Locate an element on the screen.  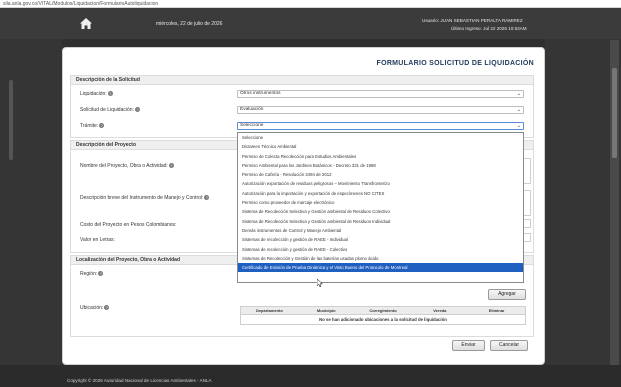
left-scrollbar is located at coordinates (11, 120).